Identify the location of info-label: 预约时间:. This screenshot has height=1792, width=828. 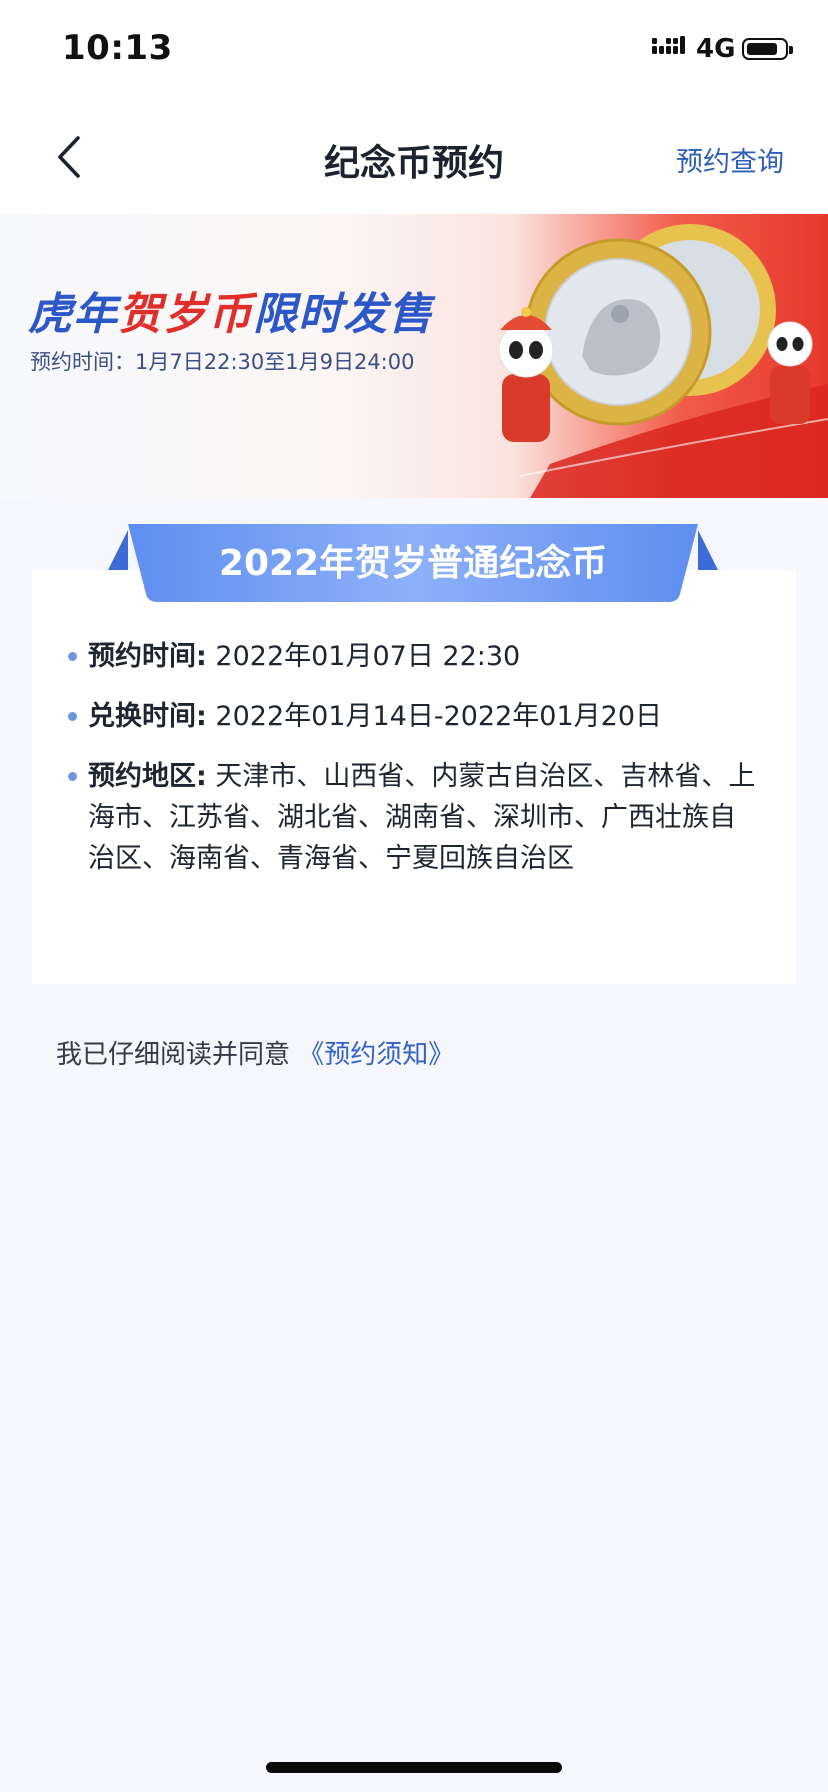
(147, 656).